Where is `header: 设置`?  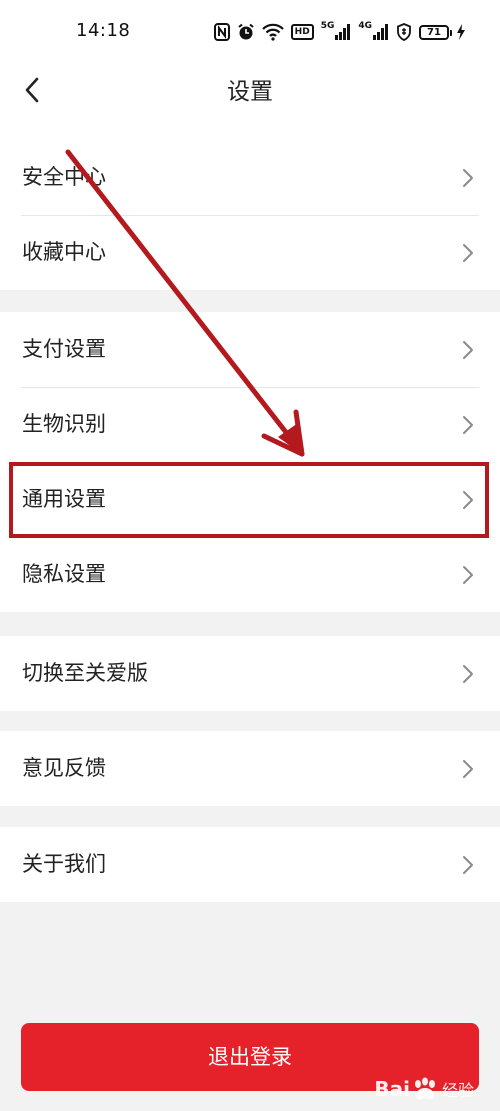 header: 设置 is located at coordinates (250, 101).